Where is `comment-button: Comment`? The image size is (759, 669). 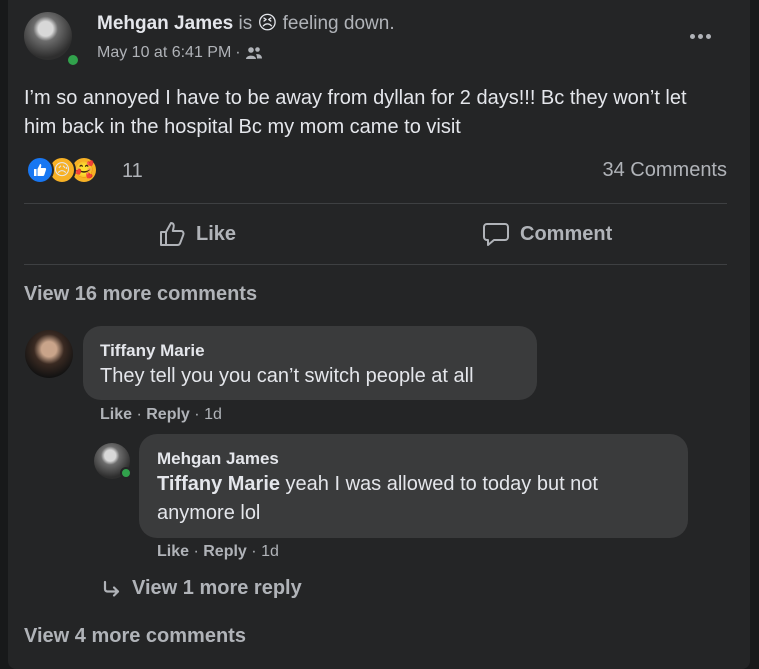
comment-button: Comment is located at coordinates (547, 234).